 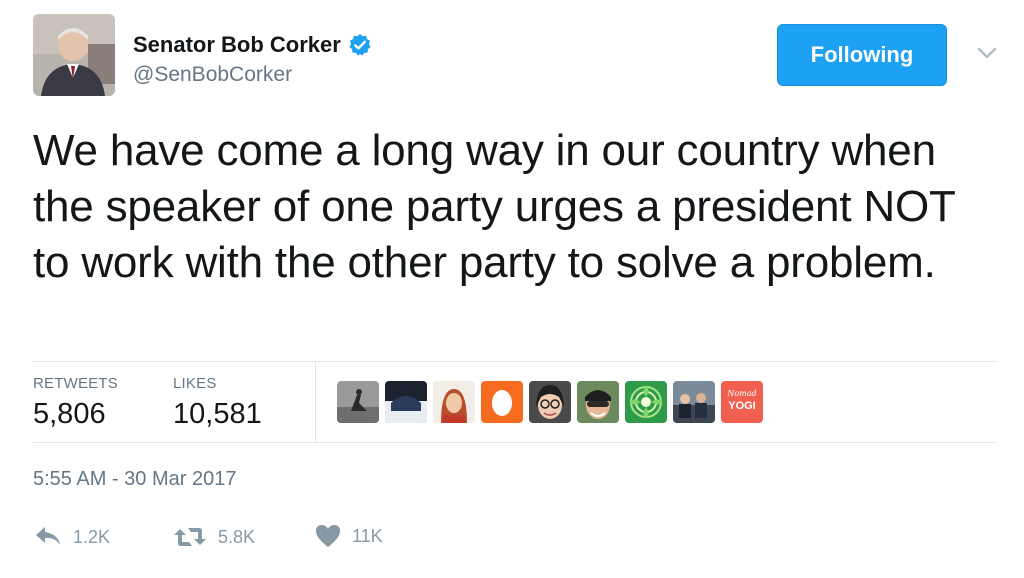 What do you see at coordinates (69, 414) in the screenshot?
I see `retweets-value: 5,806` at bounding box center [69, 414].